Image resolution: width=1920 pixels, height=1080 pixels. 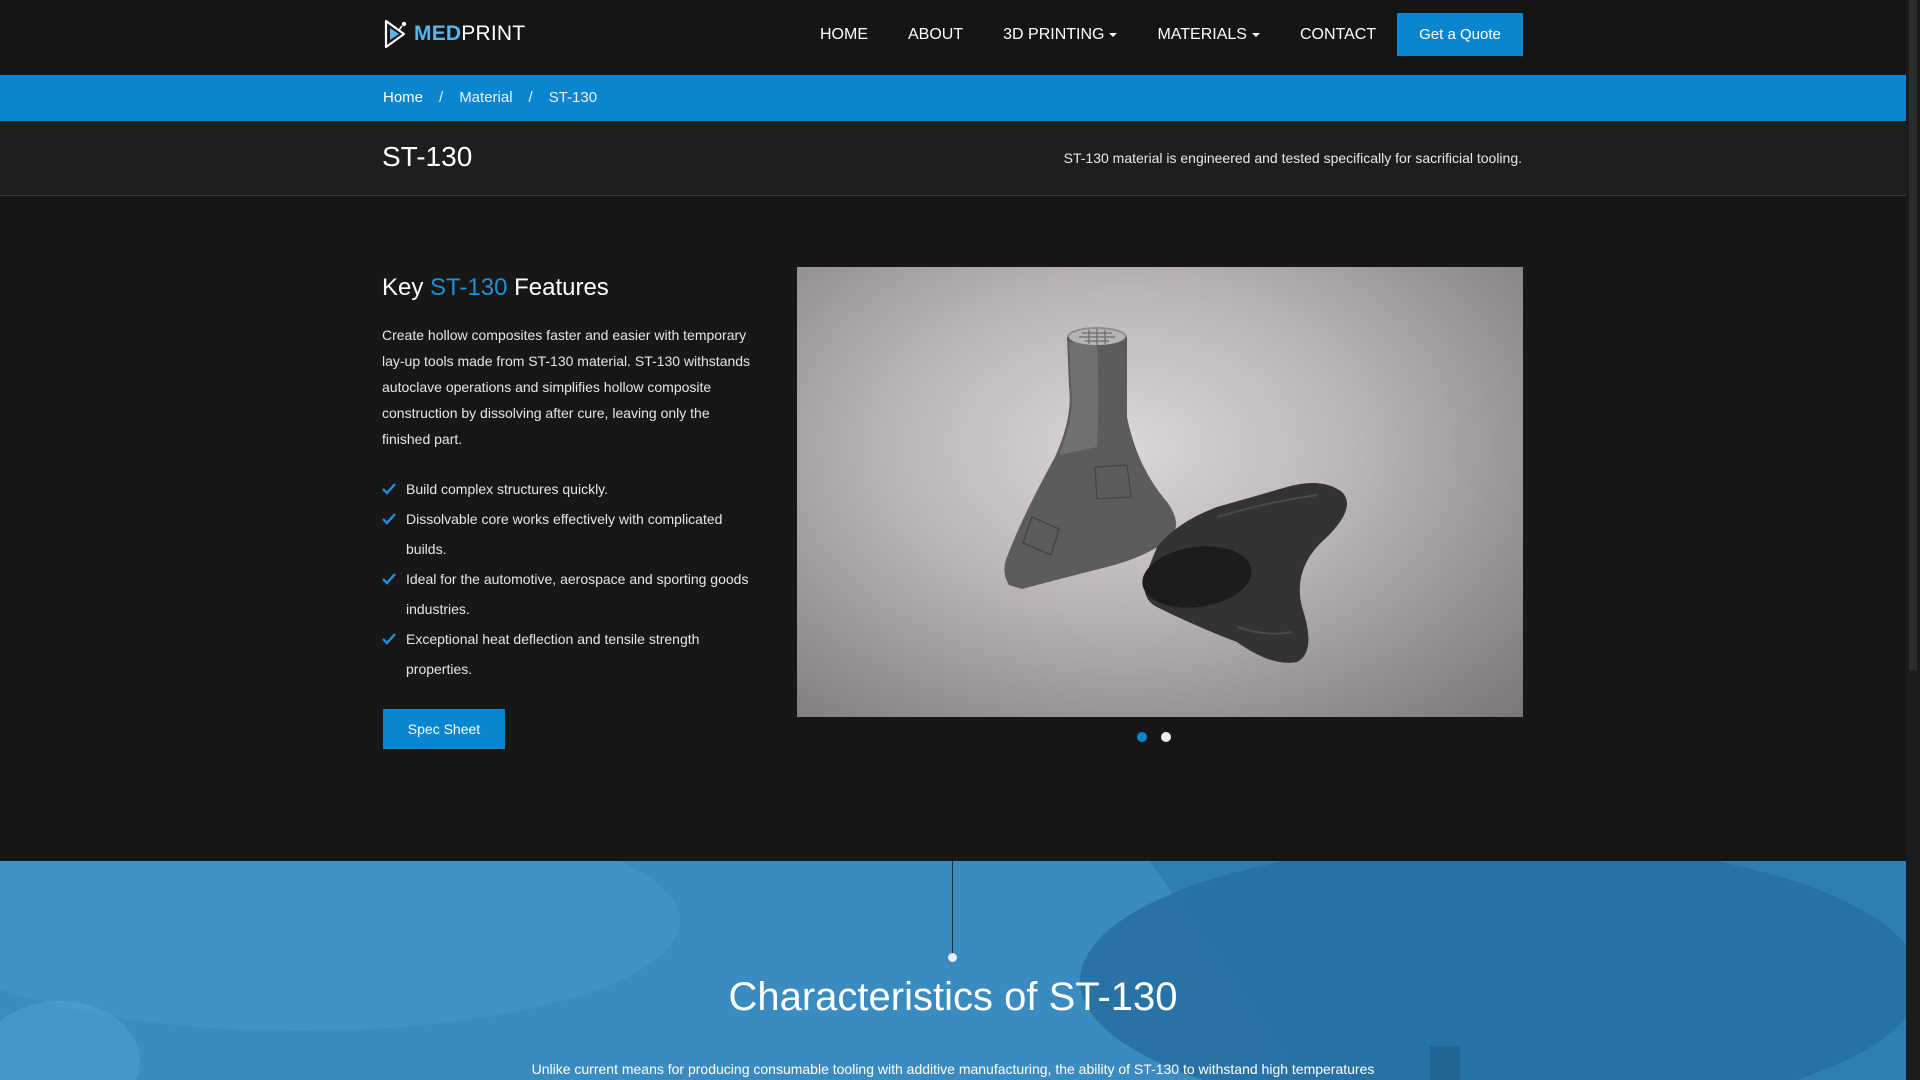 I want to click on nav-item-contact: CONTACT, so click(x=1338, y=35).